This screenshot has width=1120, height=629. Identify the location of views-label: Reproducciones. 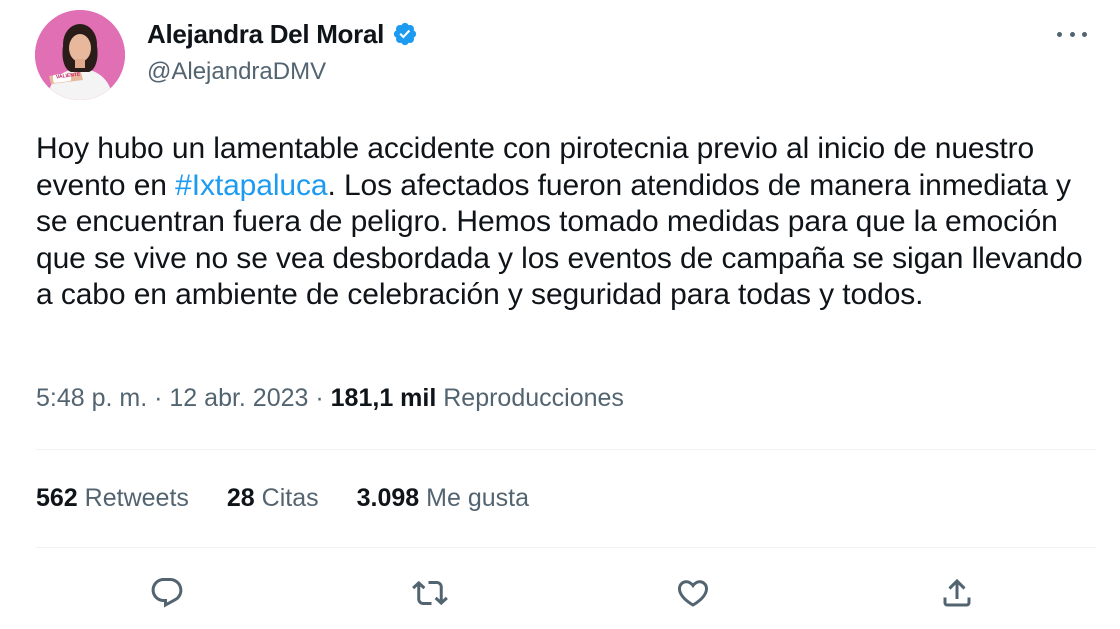
(533, 398).